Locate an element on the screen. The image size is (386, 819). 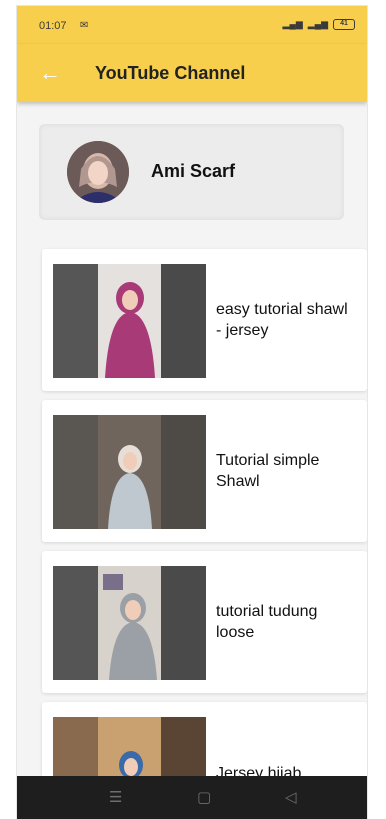
message-icon: ✉ is located at coordinates (84, 25).